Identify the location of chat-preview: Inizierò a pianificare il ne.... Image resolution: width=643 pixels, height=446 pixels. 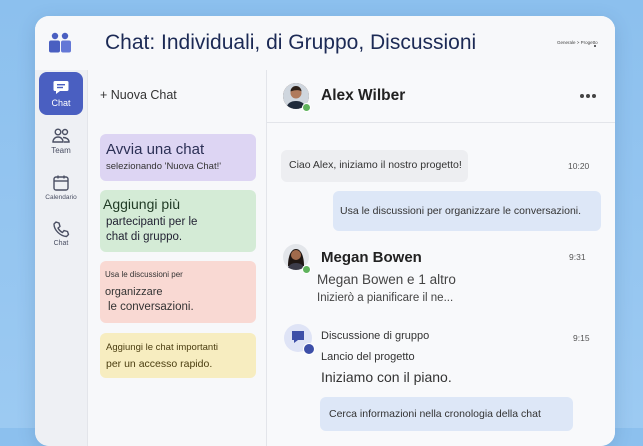
(385, 298).